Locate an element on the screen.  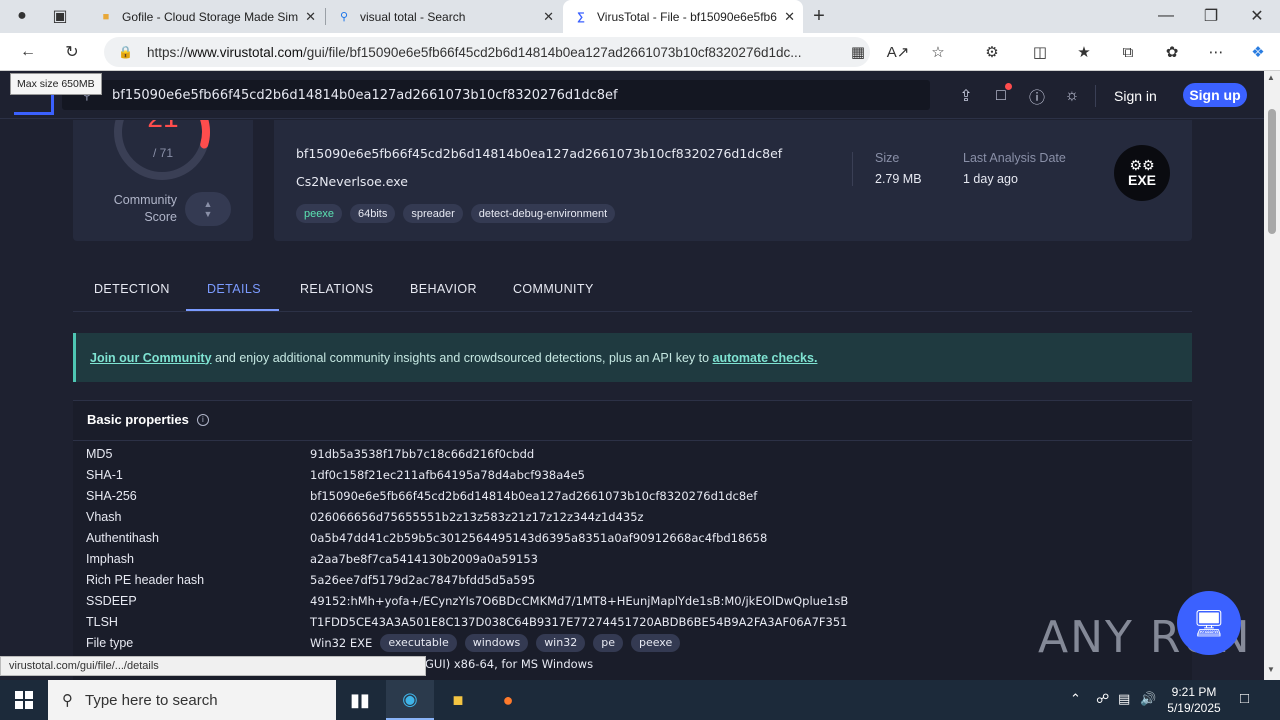
scroll-thumb is located at coordinates (1272, 171).